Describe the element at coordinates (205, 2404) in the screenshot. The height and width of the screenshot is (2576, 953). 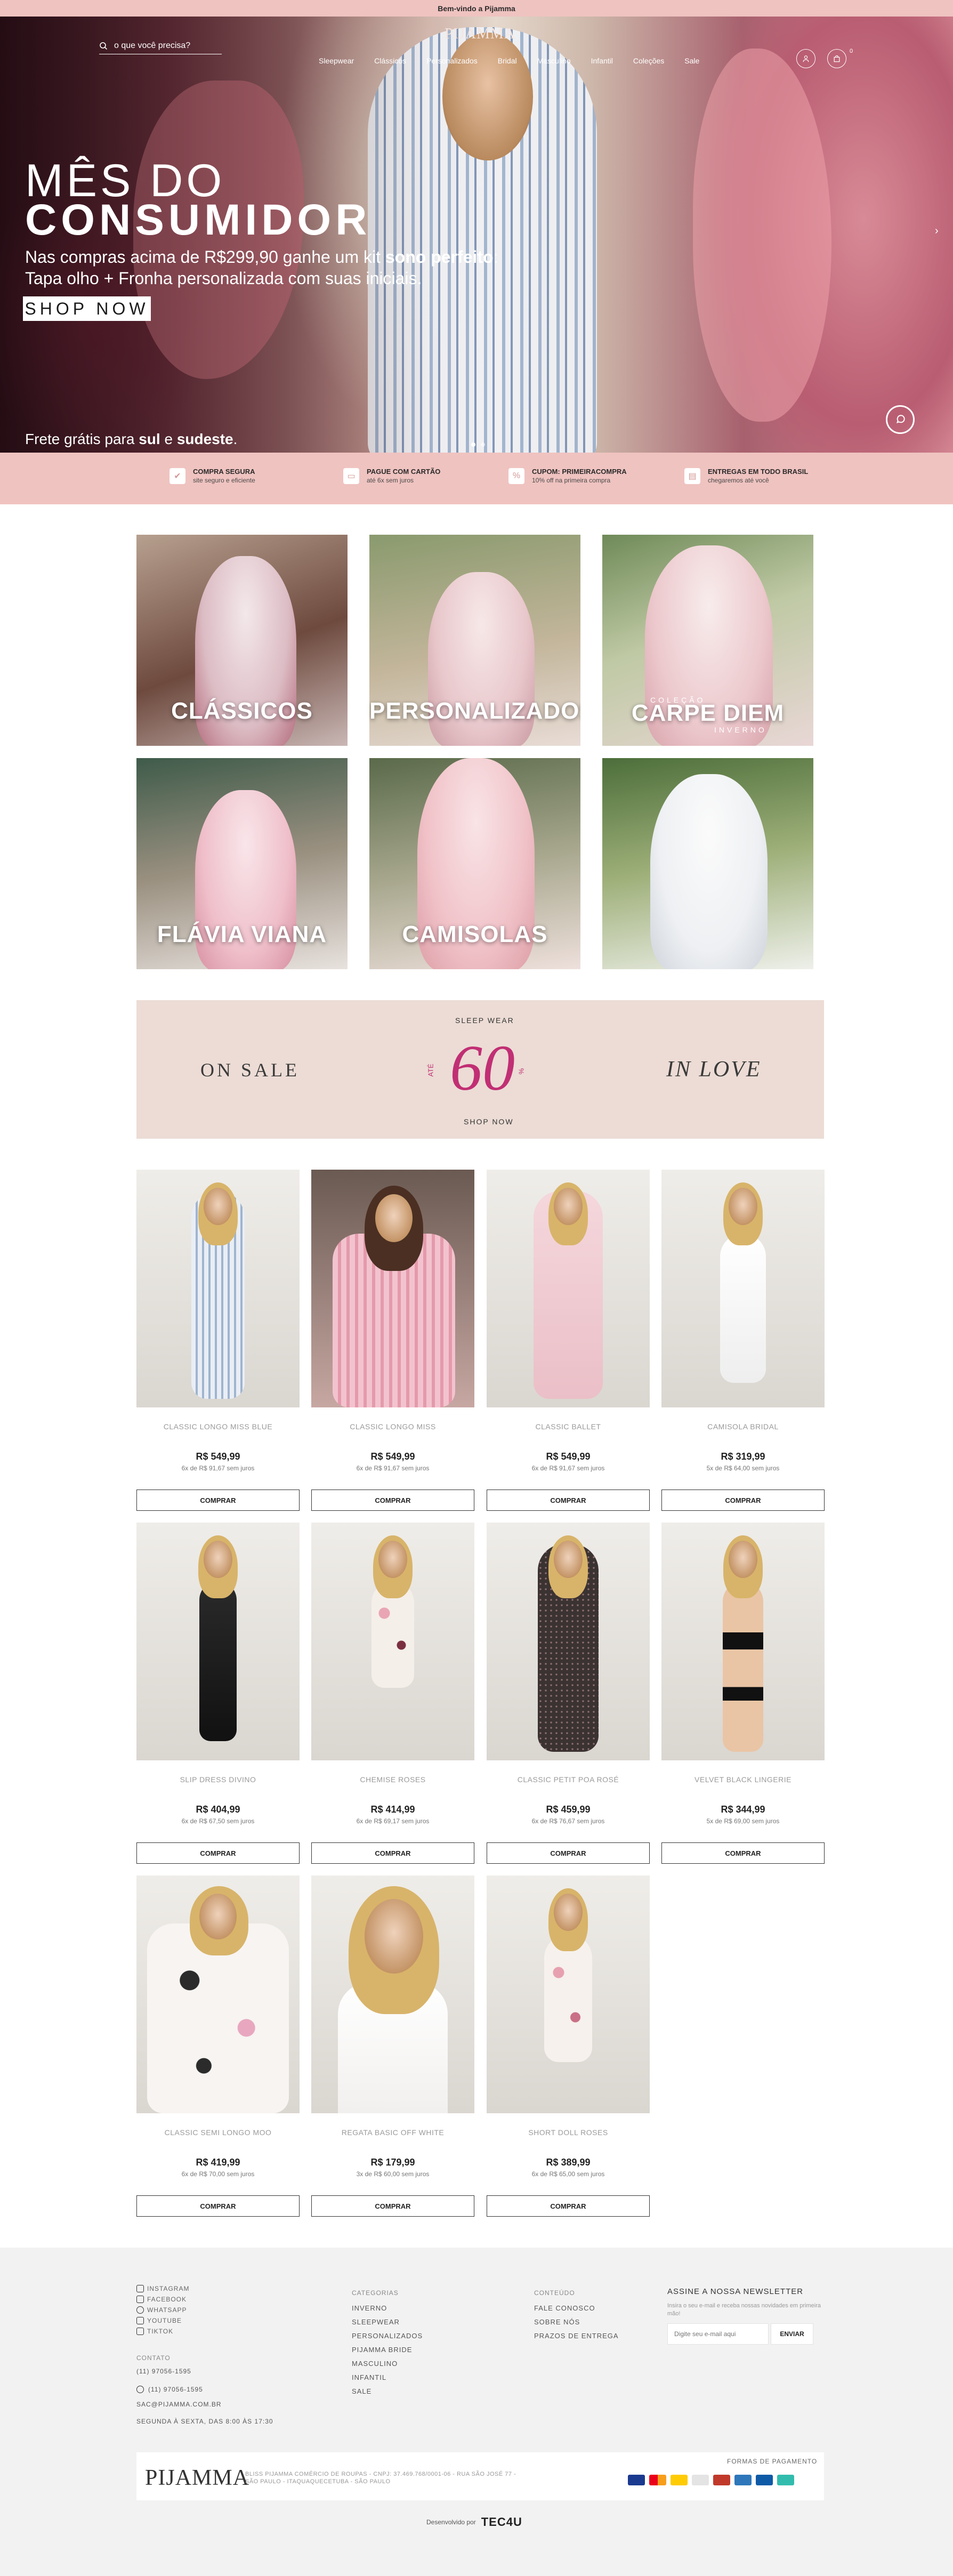
I see `contact-email: SAC@PIJAMMA.COM.BR` at that location.